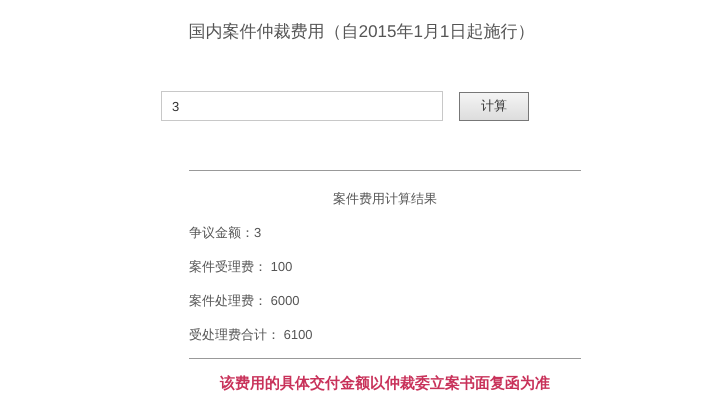  I want to click on result-line: 案件受理费： 100, so click(240, 267).